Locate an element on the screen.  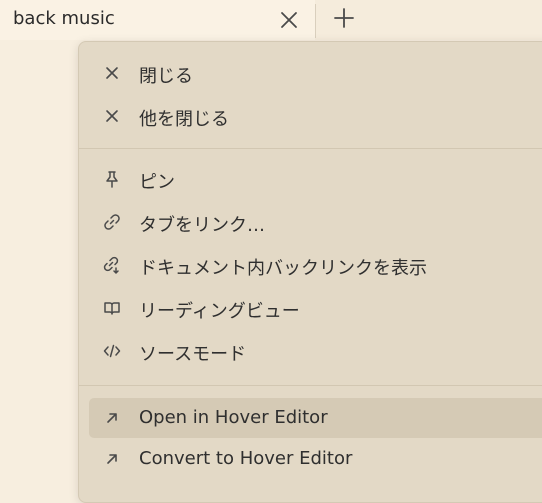
backlink-icon is located at coordinates (112, 265).